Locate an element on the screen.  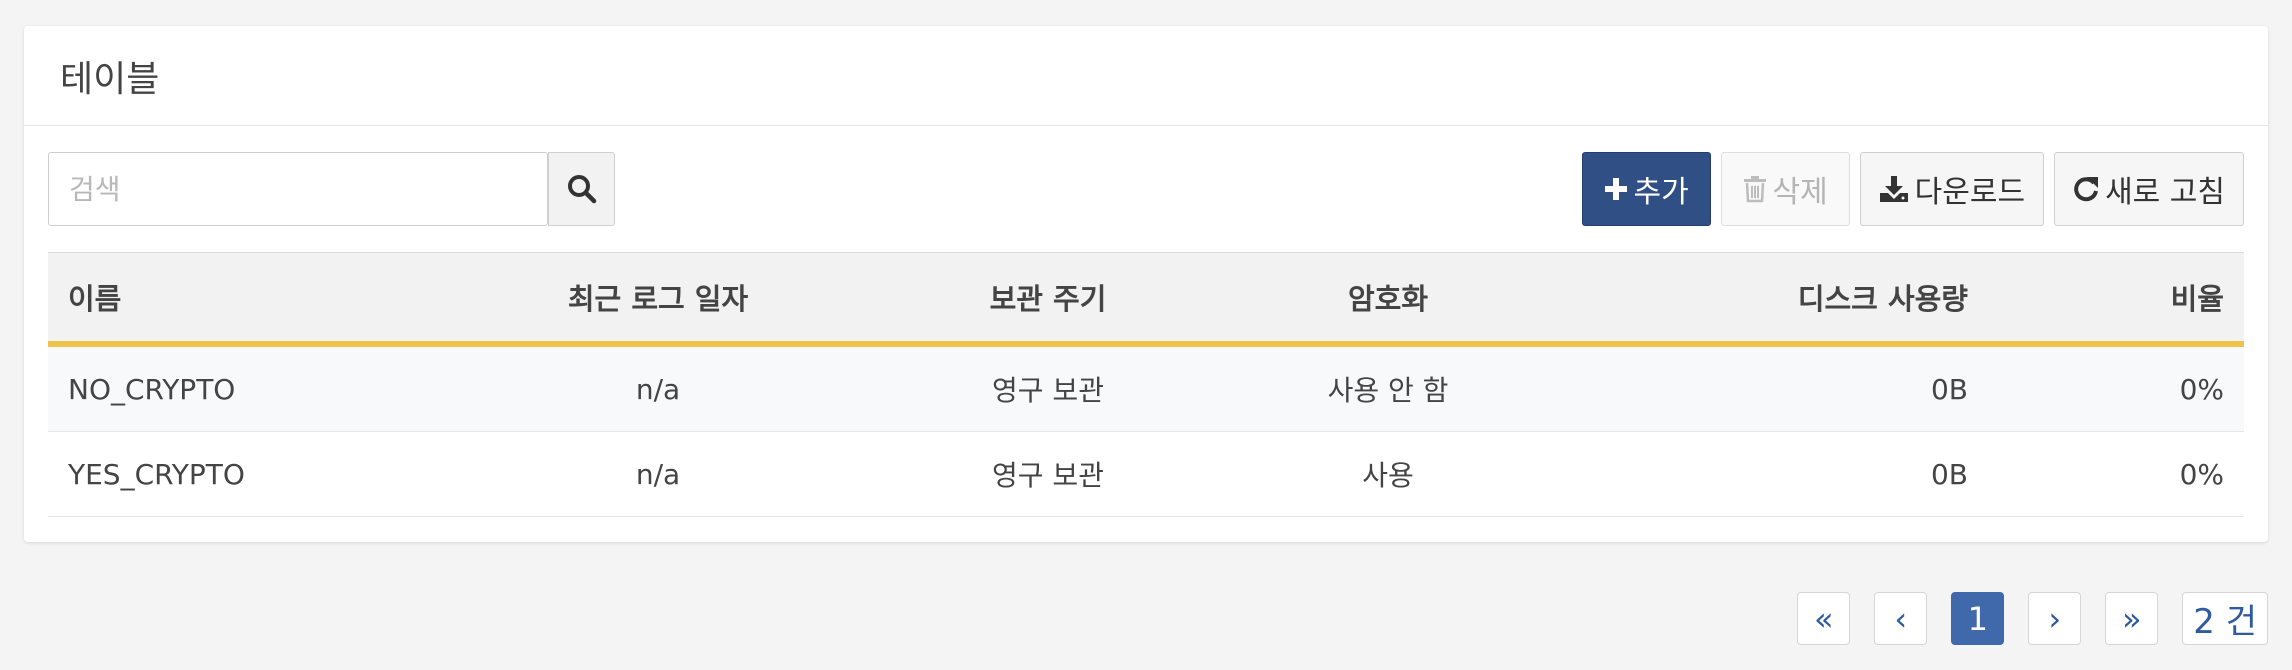
pagination: « ‹ 1 › » 2 건 is located at coordinates (2032, 618).